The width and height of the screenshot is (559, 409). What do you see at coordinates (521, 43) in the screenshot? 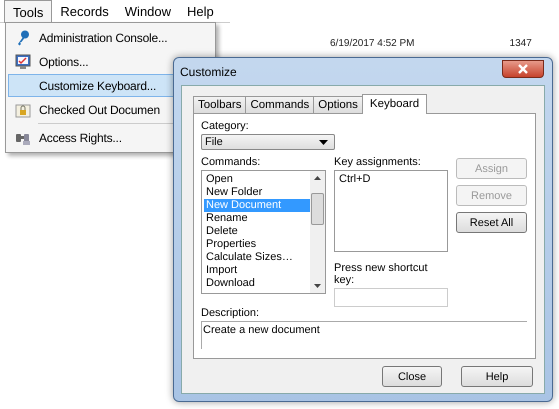
I see `number-text: 1347` at bounding box center [521, 43].